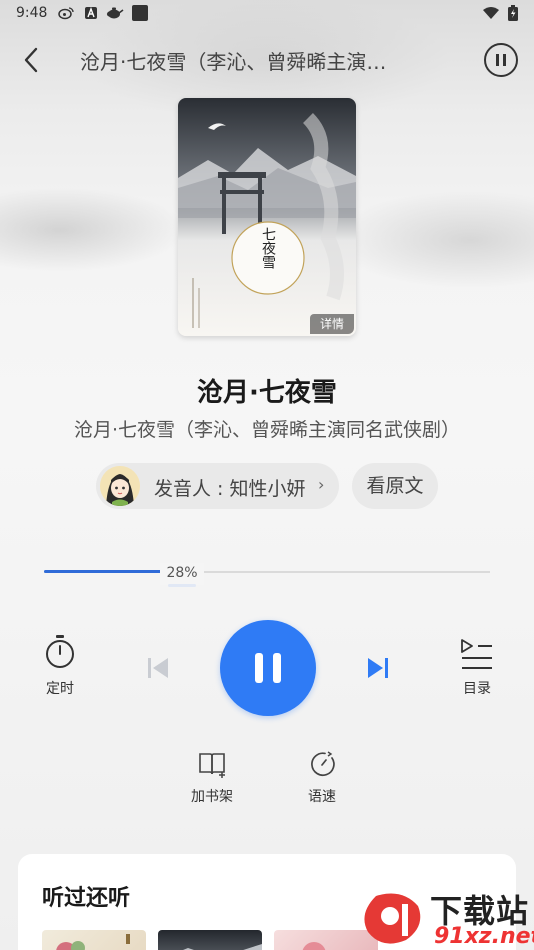 The height and width of the screenshot is (950, 534). Describe the element at coordinates (212, 765) in the screenshot. I see `book-add-icon` at that location.